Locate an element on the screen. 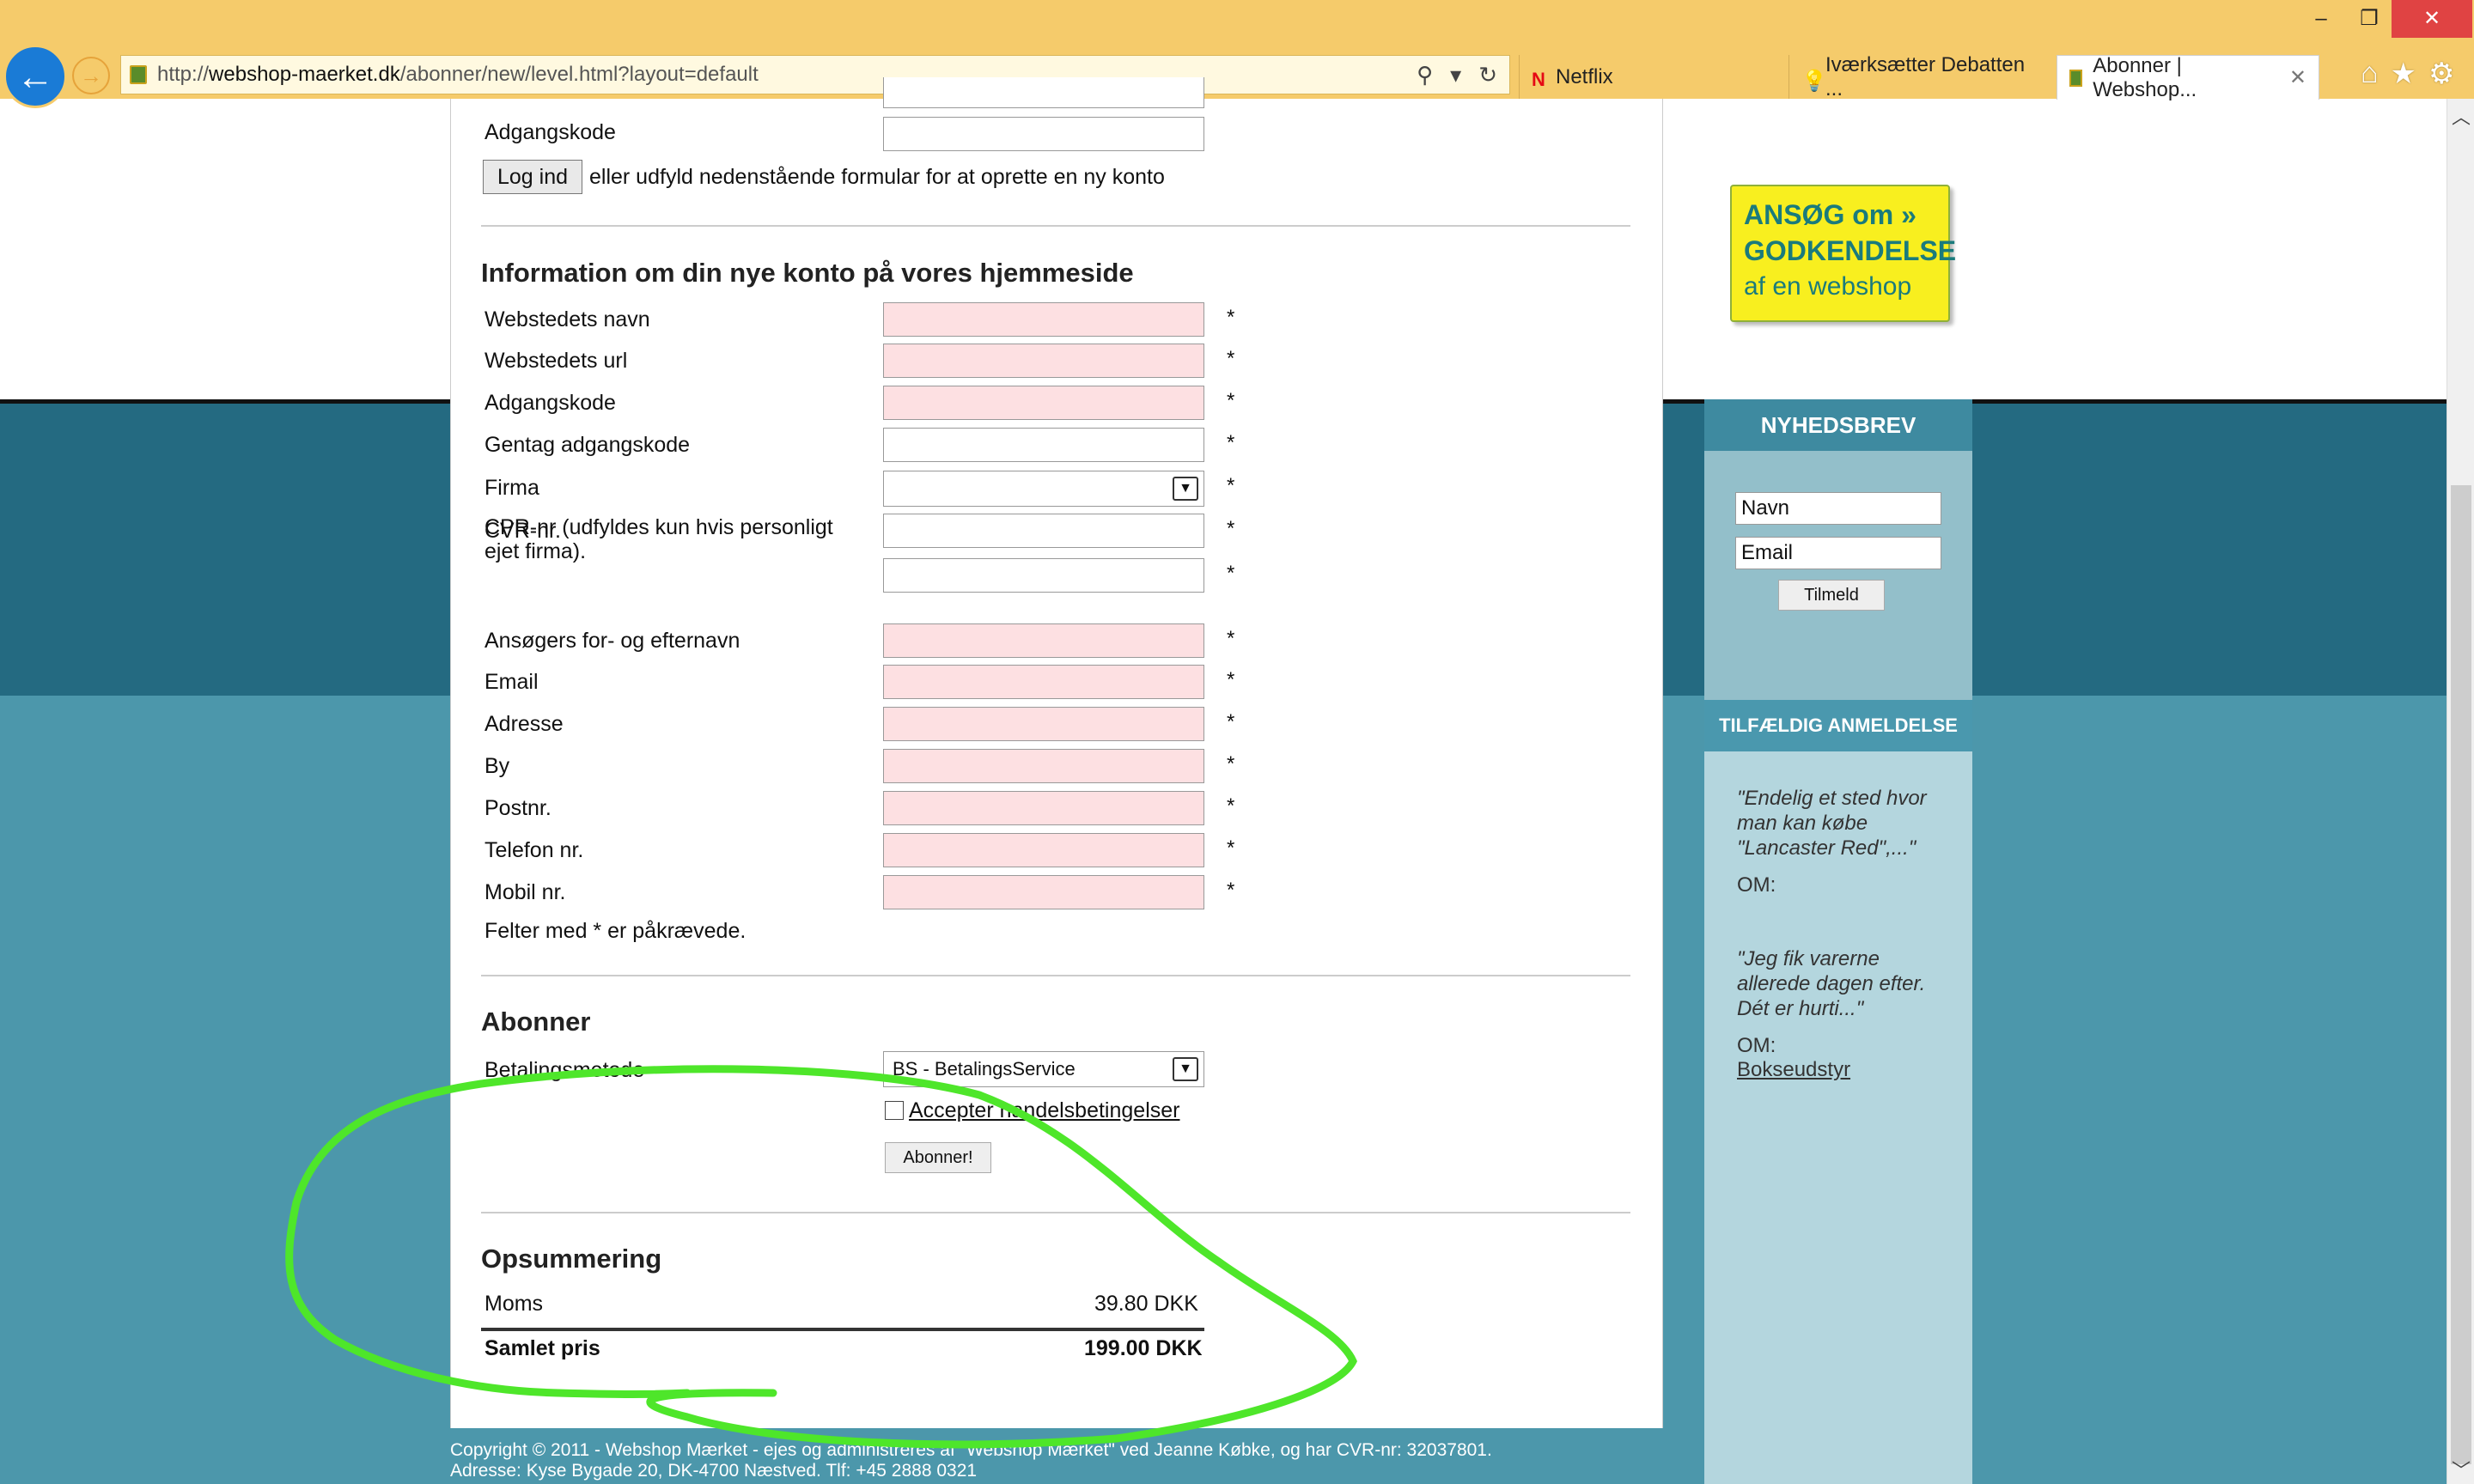 Image resolution: width=2474 pixels, height=1484 pixels. subscribe-section-title: Abonner is located at coordinates (536, 1022).